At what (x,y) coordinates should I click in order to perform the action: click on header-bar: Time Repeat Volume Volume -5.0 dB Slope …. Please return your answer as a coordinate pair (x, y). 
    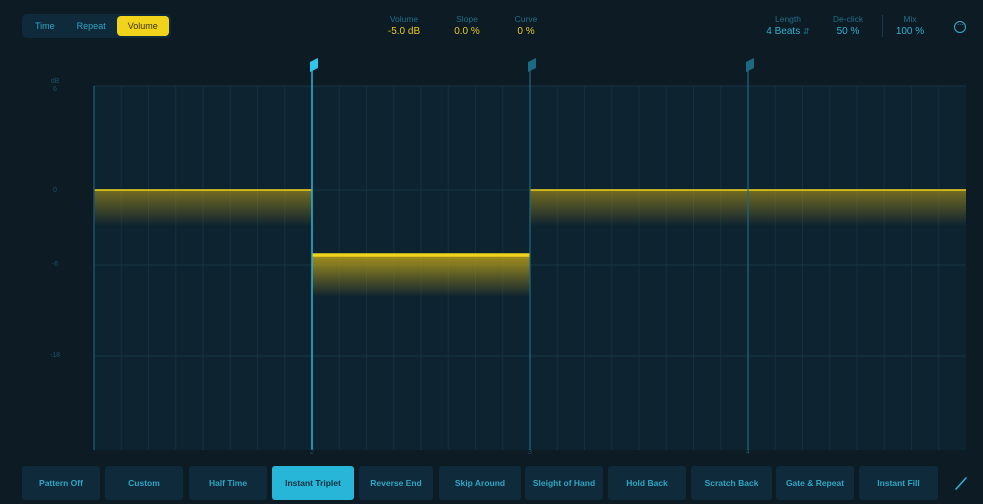
    Looking at the image, I should click on (491, 23).